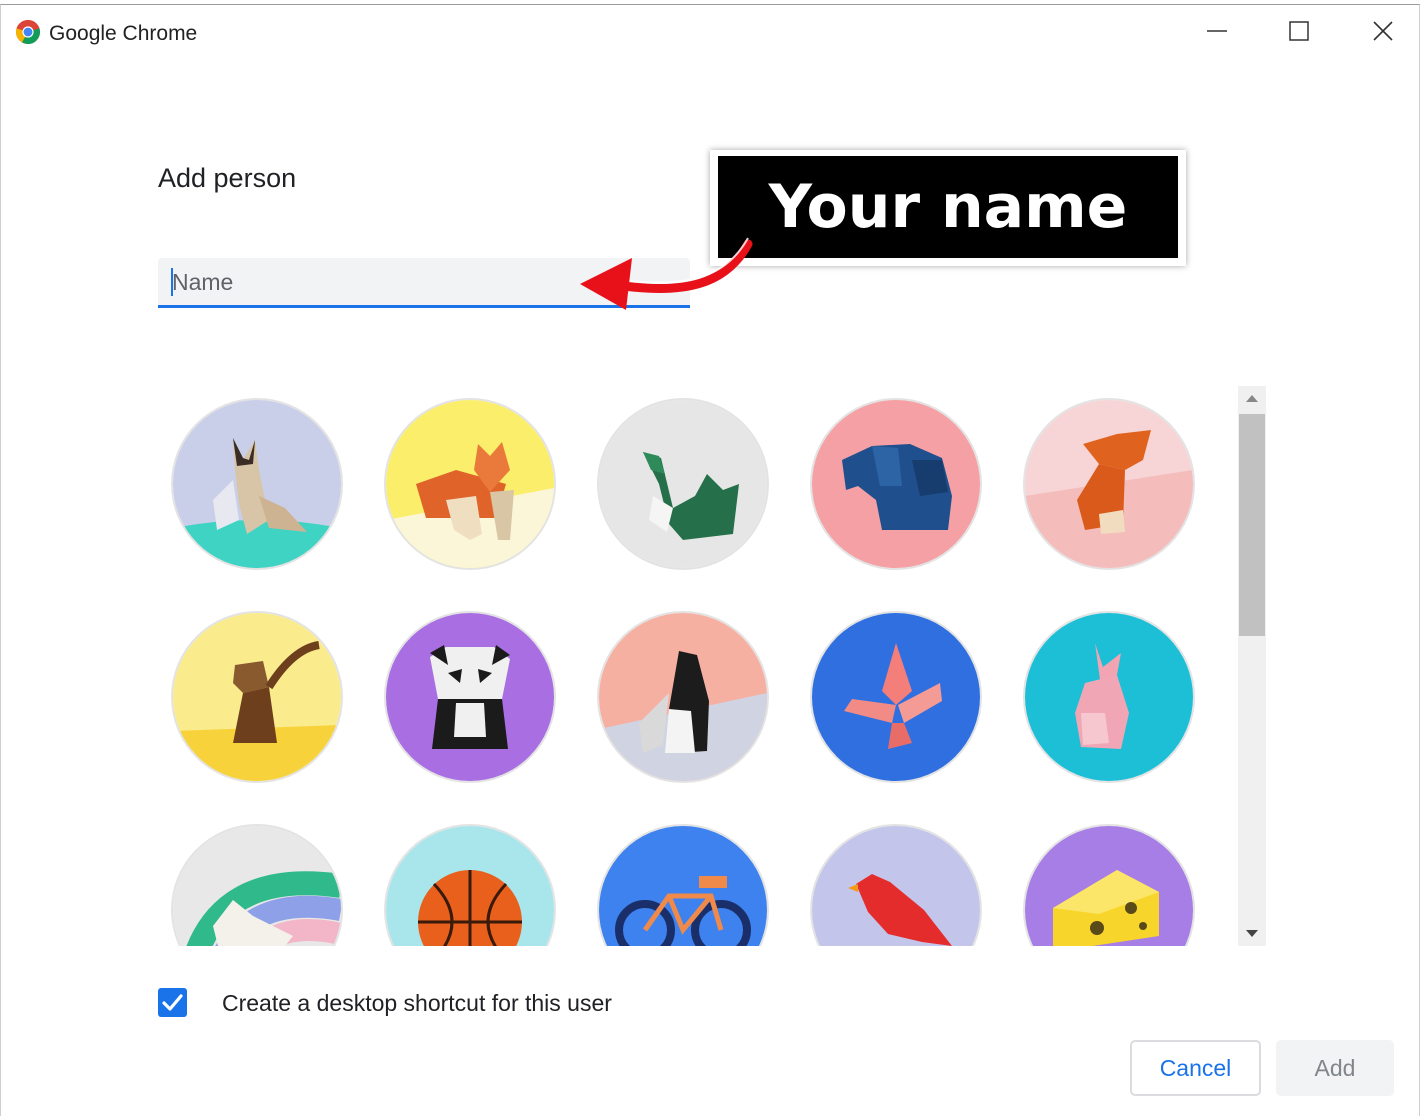 The height and width of the screenshot is (1117, 1422). I want to click on scroll-up-icon, so click(1252, 398).